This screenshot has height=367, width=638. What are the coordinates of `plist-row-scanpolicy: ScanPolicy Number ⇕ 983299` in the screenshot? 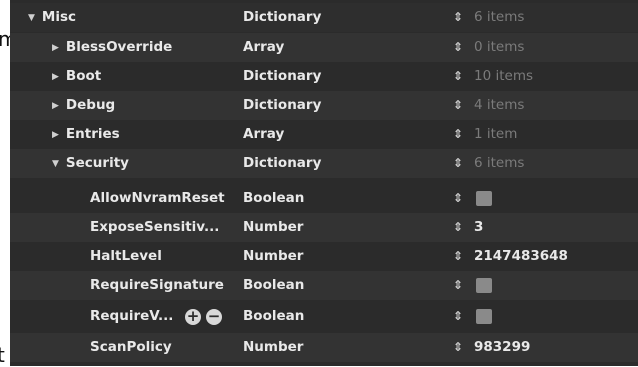 It's located at (324, 347).